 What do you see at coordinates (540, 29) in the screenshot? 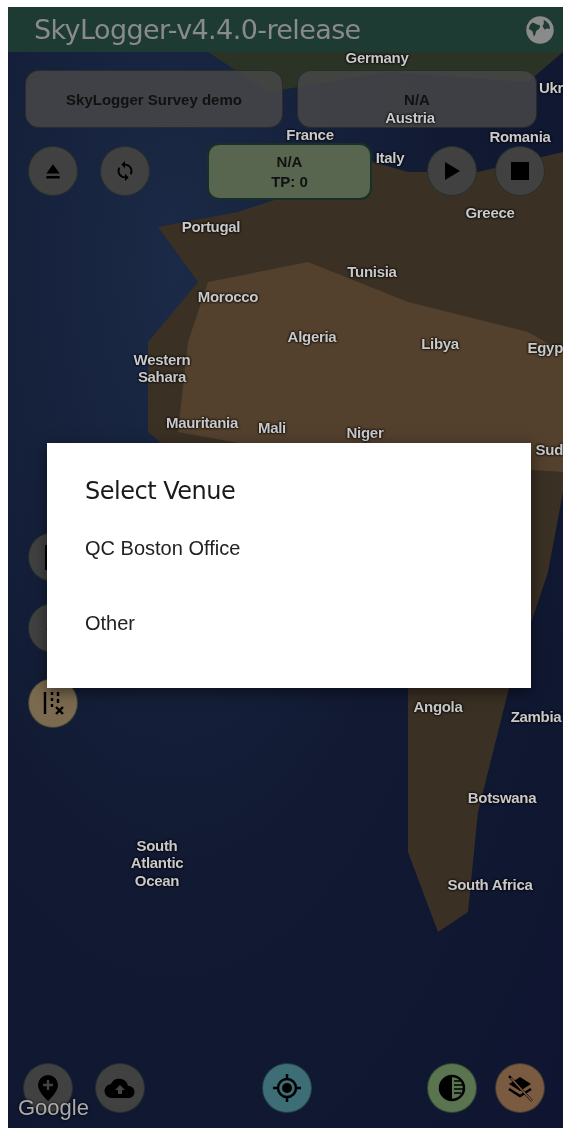
I see `globe-icon` at bounding box center [540, 29].